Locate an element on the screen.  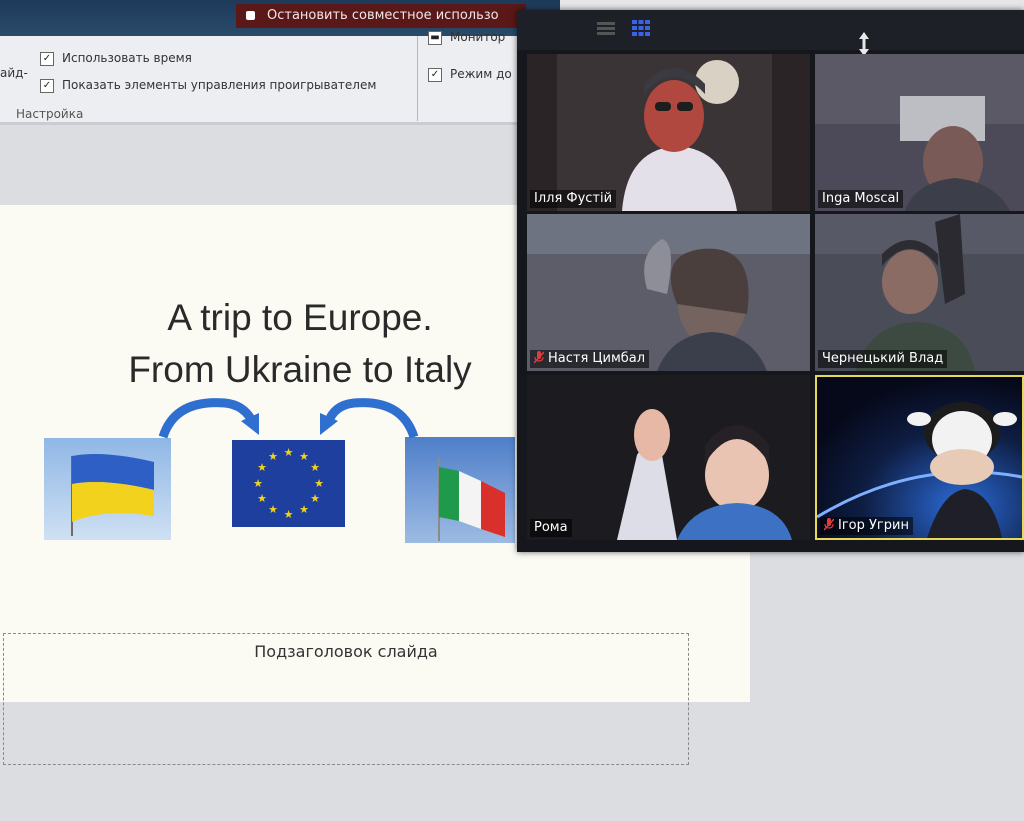
slide-title-line2: From Ukraine to Italy is located at coordinates (300, 369).